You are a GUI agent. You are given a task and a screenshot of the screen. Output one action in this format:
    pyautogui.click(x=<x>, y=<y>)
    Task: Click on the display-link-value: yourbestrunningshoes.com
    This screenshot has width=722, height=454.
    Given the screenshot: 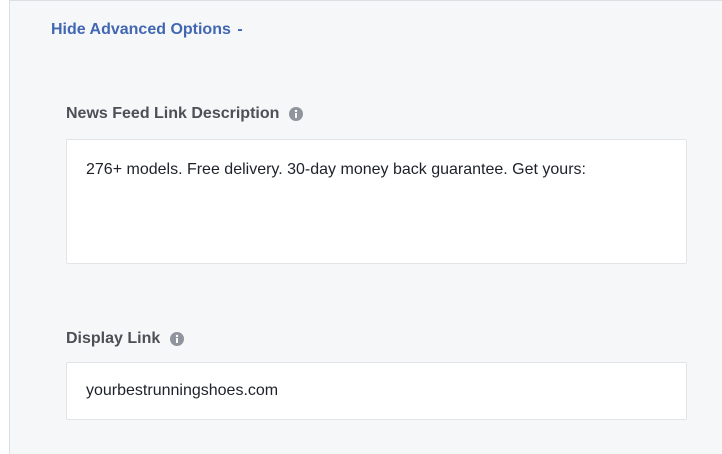 What is the action you would take?
    pyautogui.click(x=182, y=390)
    